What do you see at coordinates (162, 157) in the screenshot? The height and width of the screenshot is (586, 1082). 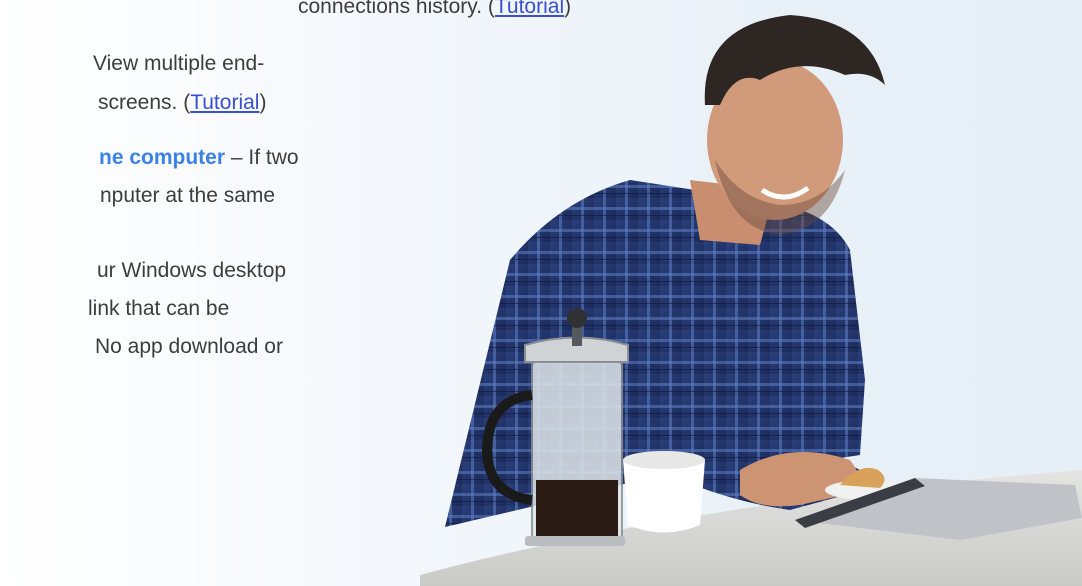 I see `feature-heading: ne computer` at bounding box center [162, 157].